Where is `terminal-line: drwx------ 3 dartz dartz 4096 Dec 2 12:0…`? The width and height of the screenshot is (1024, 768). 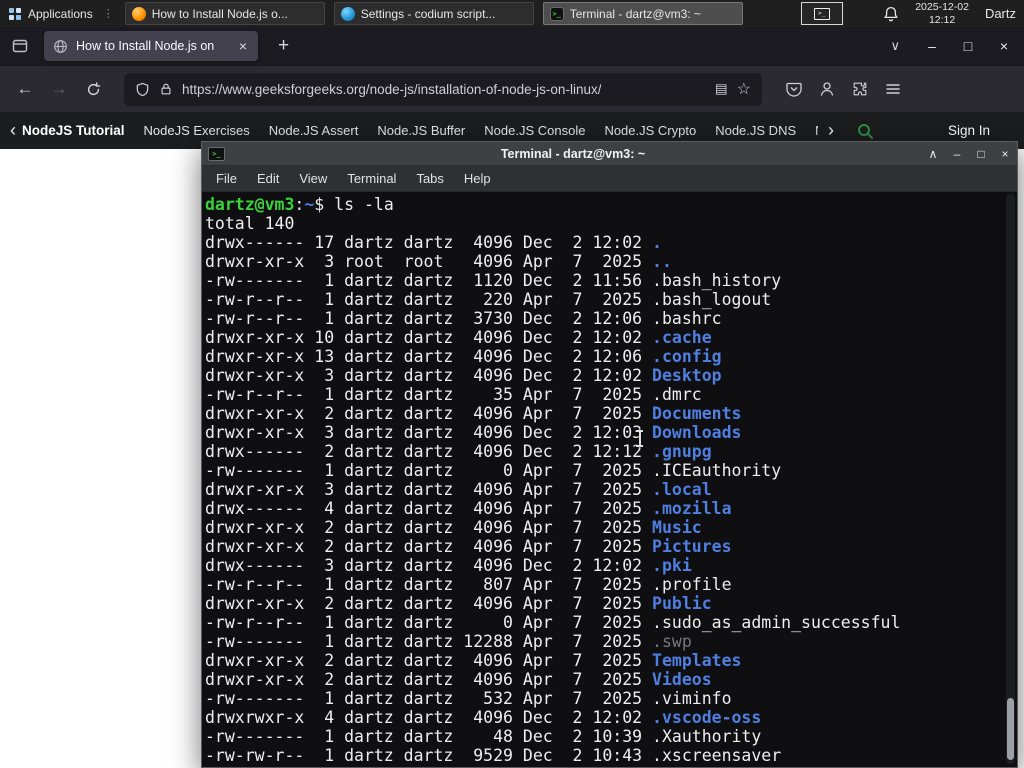 terminal-line: drwx------ 3 dartz dartz 4096 Dec 2 12:0… is located at coordinates (448, 565).